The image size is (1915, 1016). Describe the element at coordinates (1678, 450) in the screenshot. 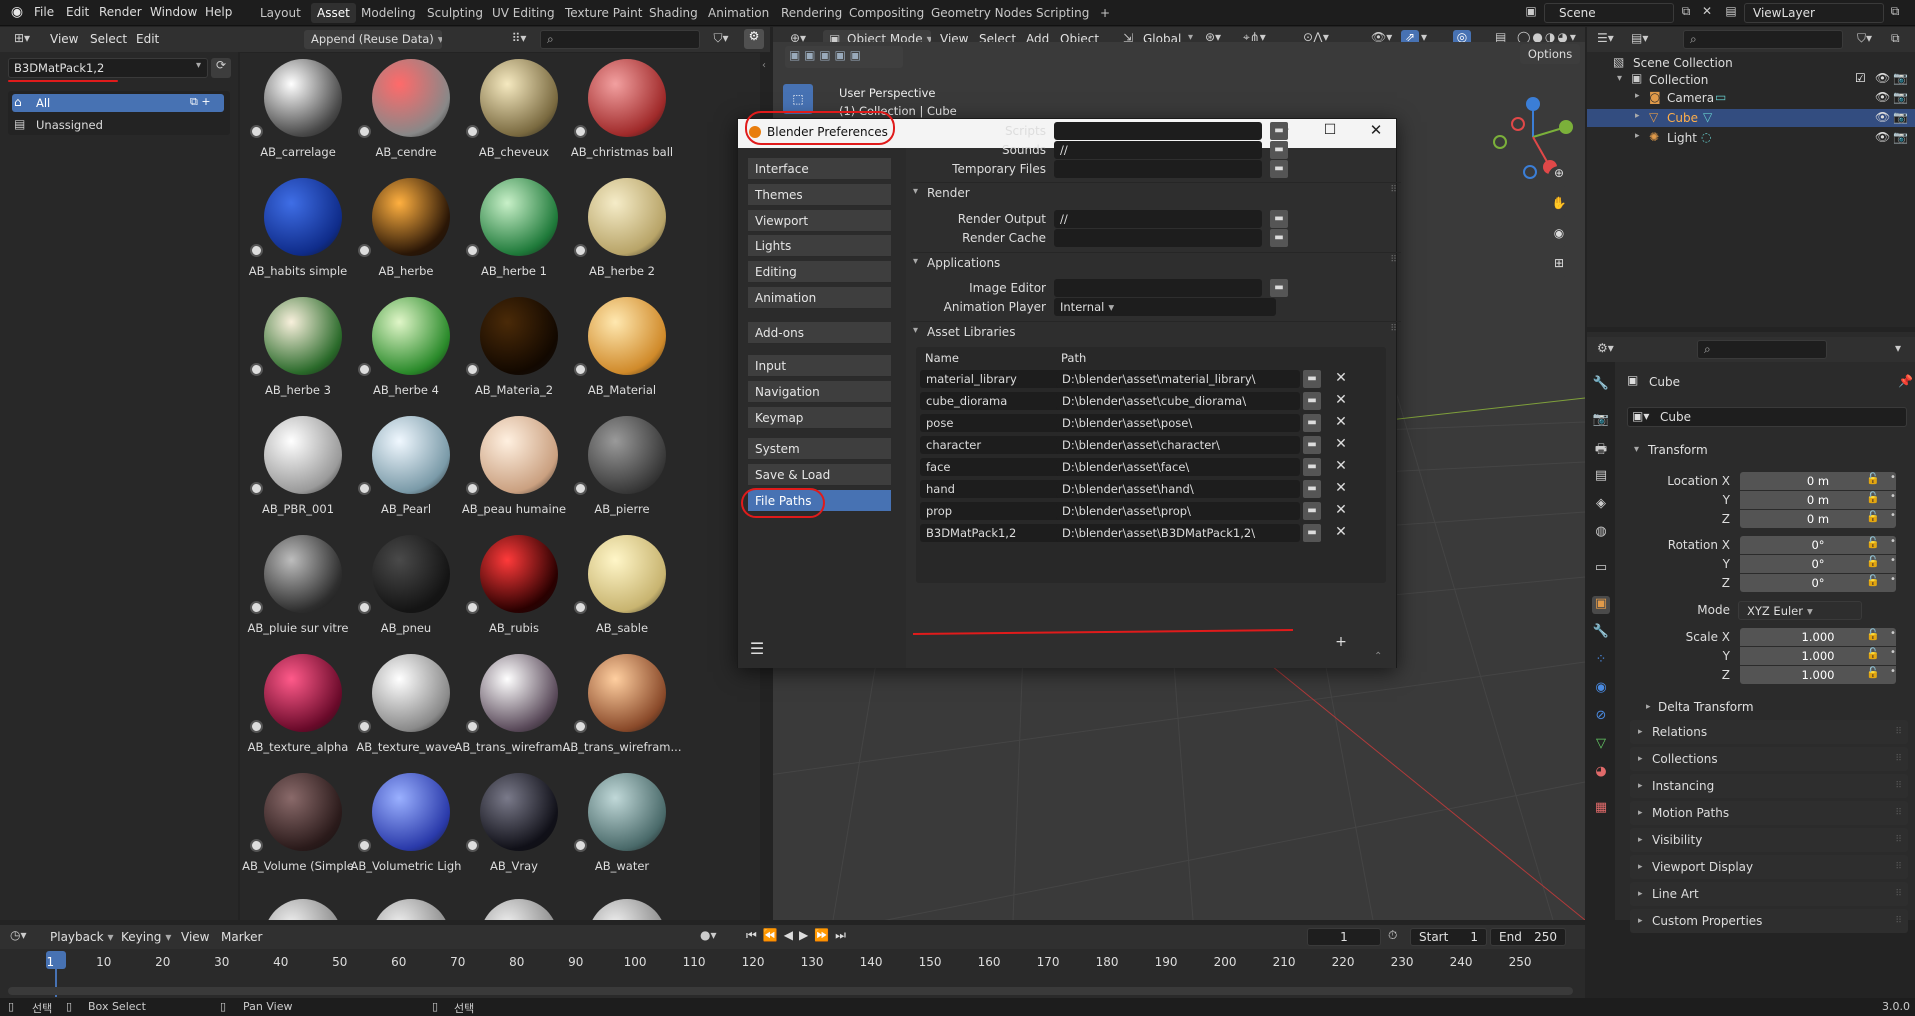

I see `transform-header: Transform` at that location.